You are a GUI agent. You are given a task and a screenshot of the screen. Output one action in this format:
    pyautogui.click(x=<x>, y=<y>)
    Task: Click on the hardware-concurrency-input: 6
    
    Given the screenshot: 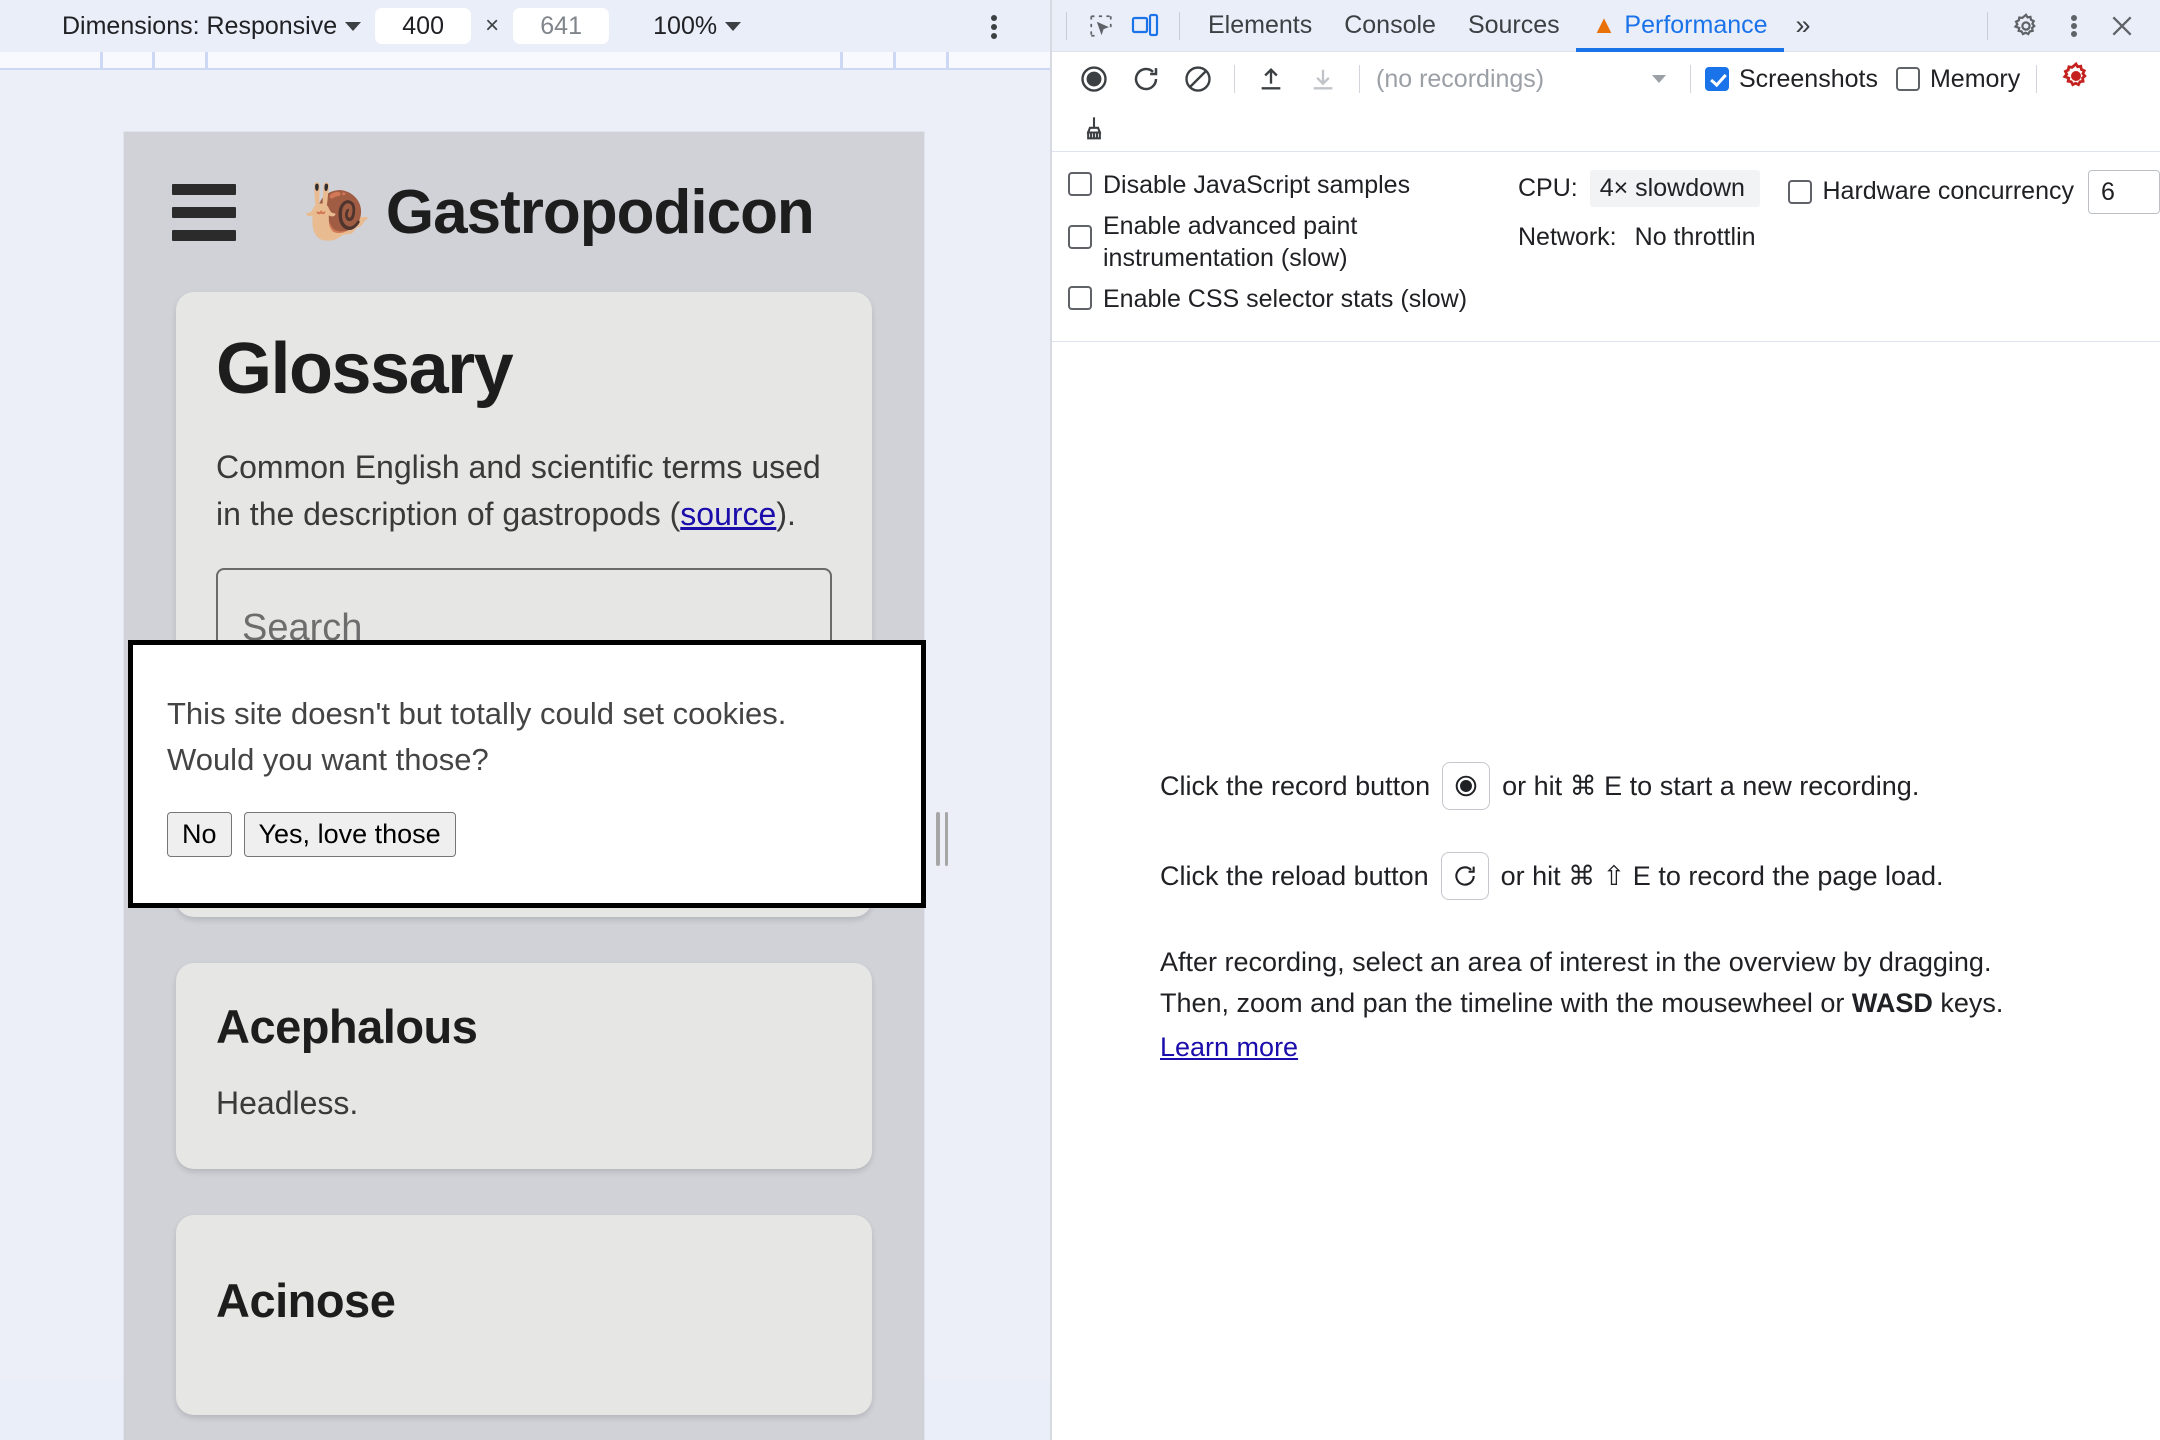 What is the action you would take?
    pyautogui.click(x=2124, y=192)
    